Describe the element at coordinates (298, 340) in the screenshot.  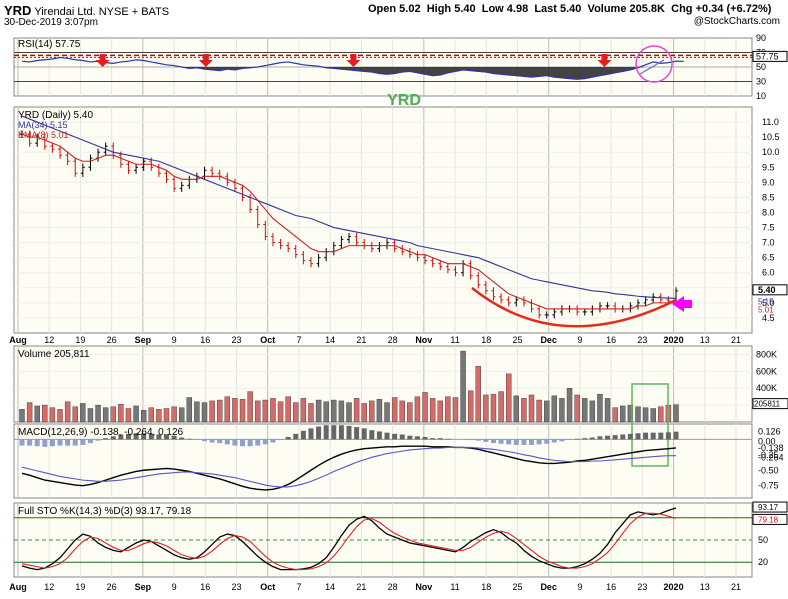
I see `price-x-label: 7` at that location.